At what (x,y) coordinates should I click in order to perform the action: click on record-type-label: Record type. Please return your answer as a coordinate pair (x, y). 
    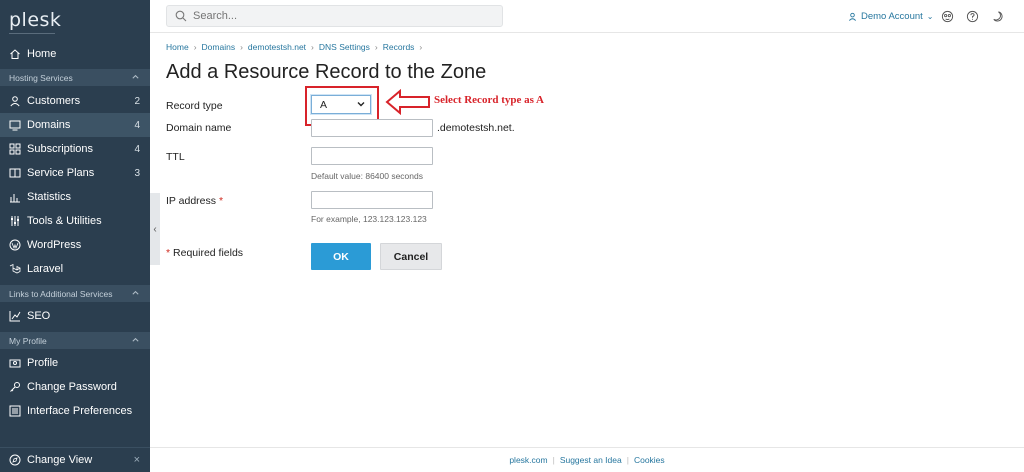
    Looking at the image, I should click on (194, 106).